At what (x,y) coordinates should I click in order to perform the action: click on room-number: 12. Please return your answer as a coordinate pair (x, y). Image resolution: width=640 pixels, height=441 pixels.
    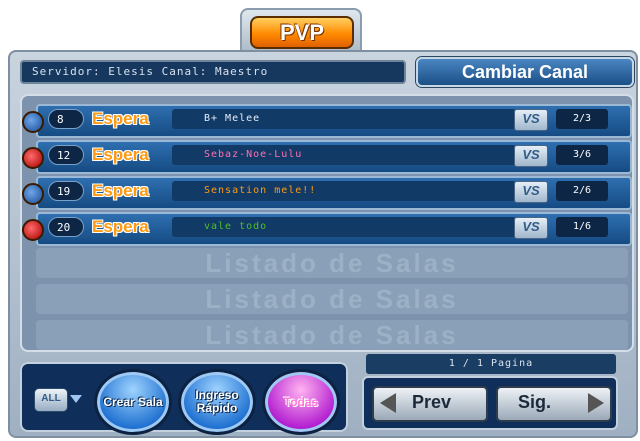
    Looking at the image, I should click on (66, 155).